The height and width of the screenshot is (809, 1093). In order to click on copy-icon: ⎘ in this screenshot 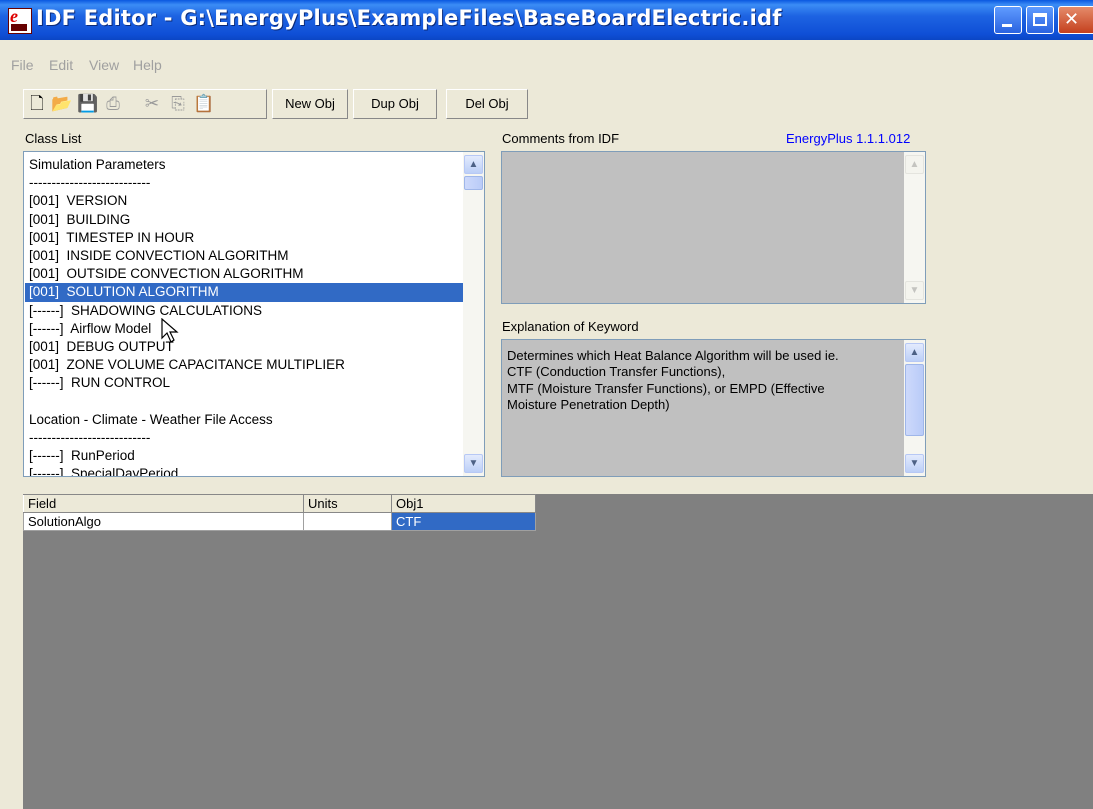, I will do `click(178, 104)`.